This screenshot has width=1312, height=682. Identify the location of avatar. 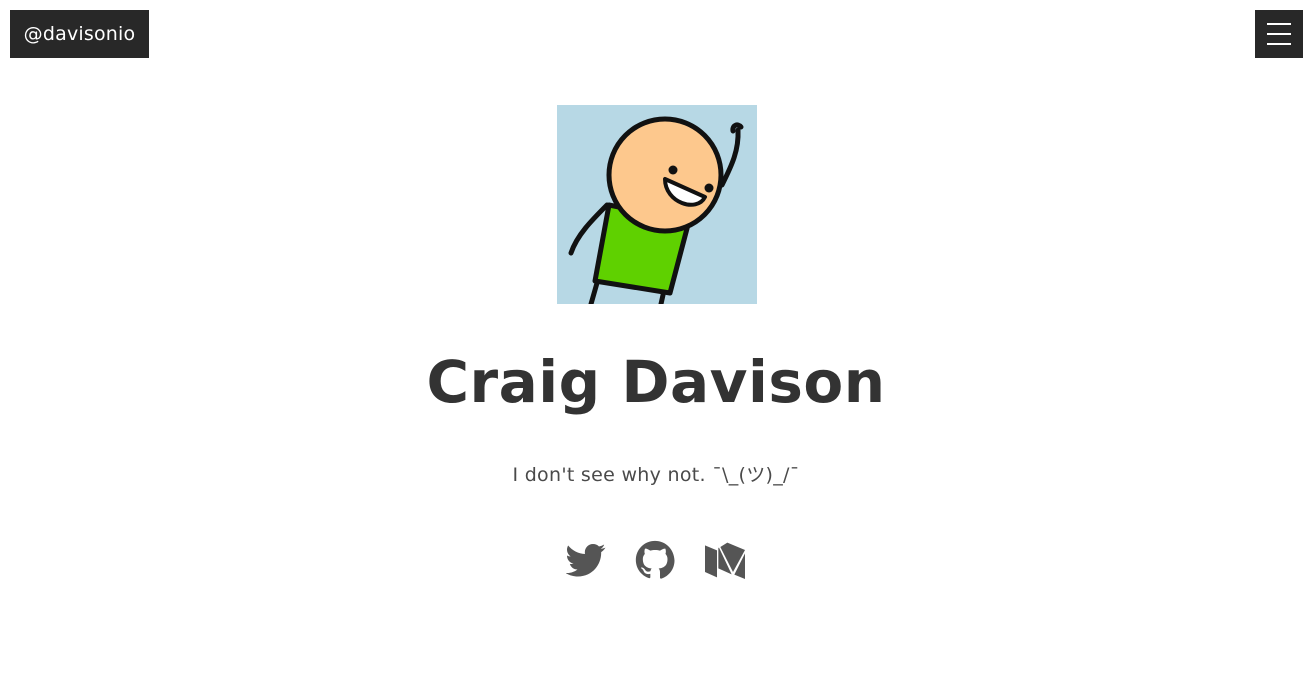
(657, 204).